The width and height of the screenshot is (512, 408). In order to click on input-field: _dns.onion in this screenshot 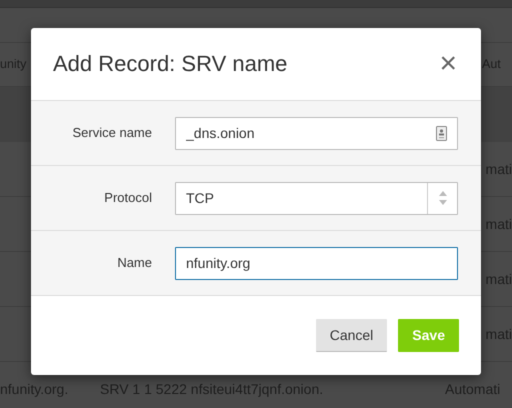, I will do `click(316, 133)`.